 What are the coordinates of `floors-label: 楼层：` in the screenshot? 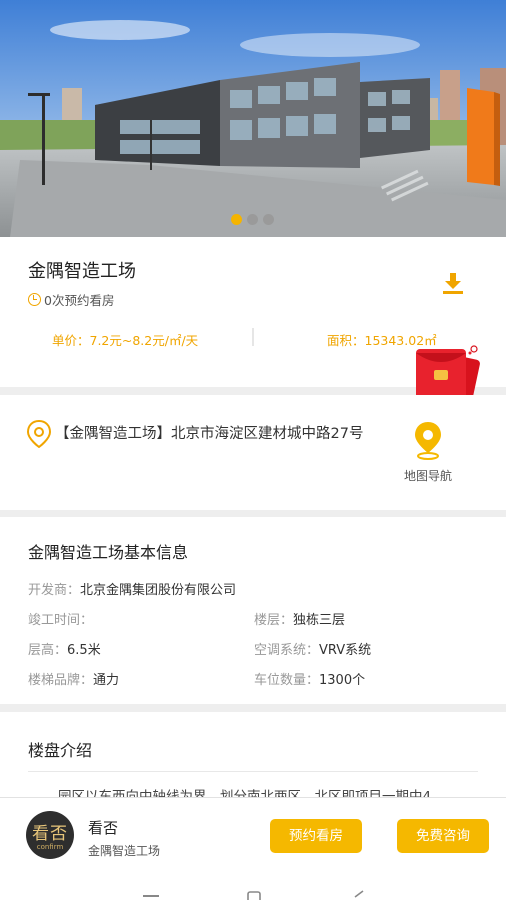 It's located at (274, 620).